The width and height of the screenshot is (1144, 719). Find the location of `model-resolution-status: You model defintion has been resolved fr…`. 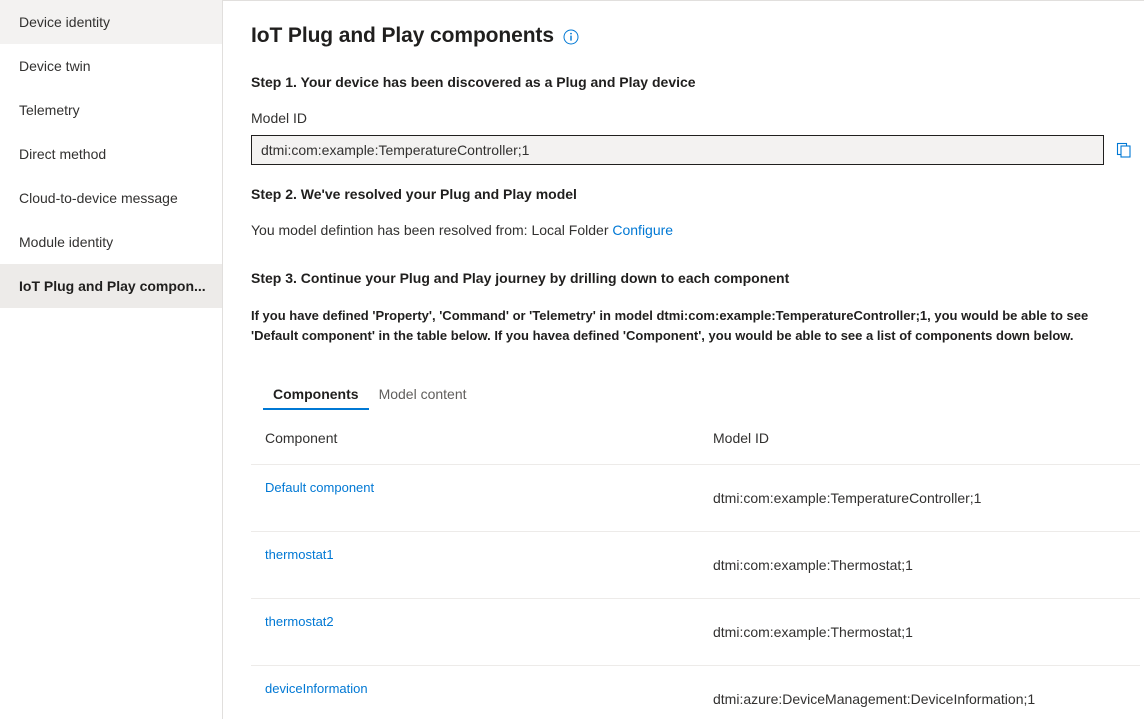

model-resolution-status: You model defintion has been resolved fr… is located at coordinates (697, 230).